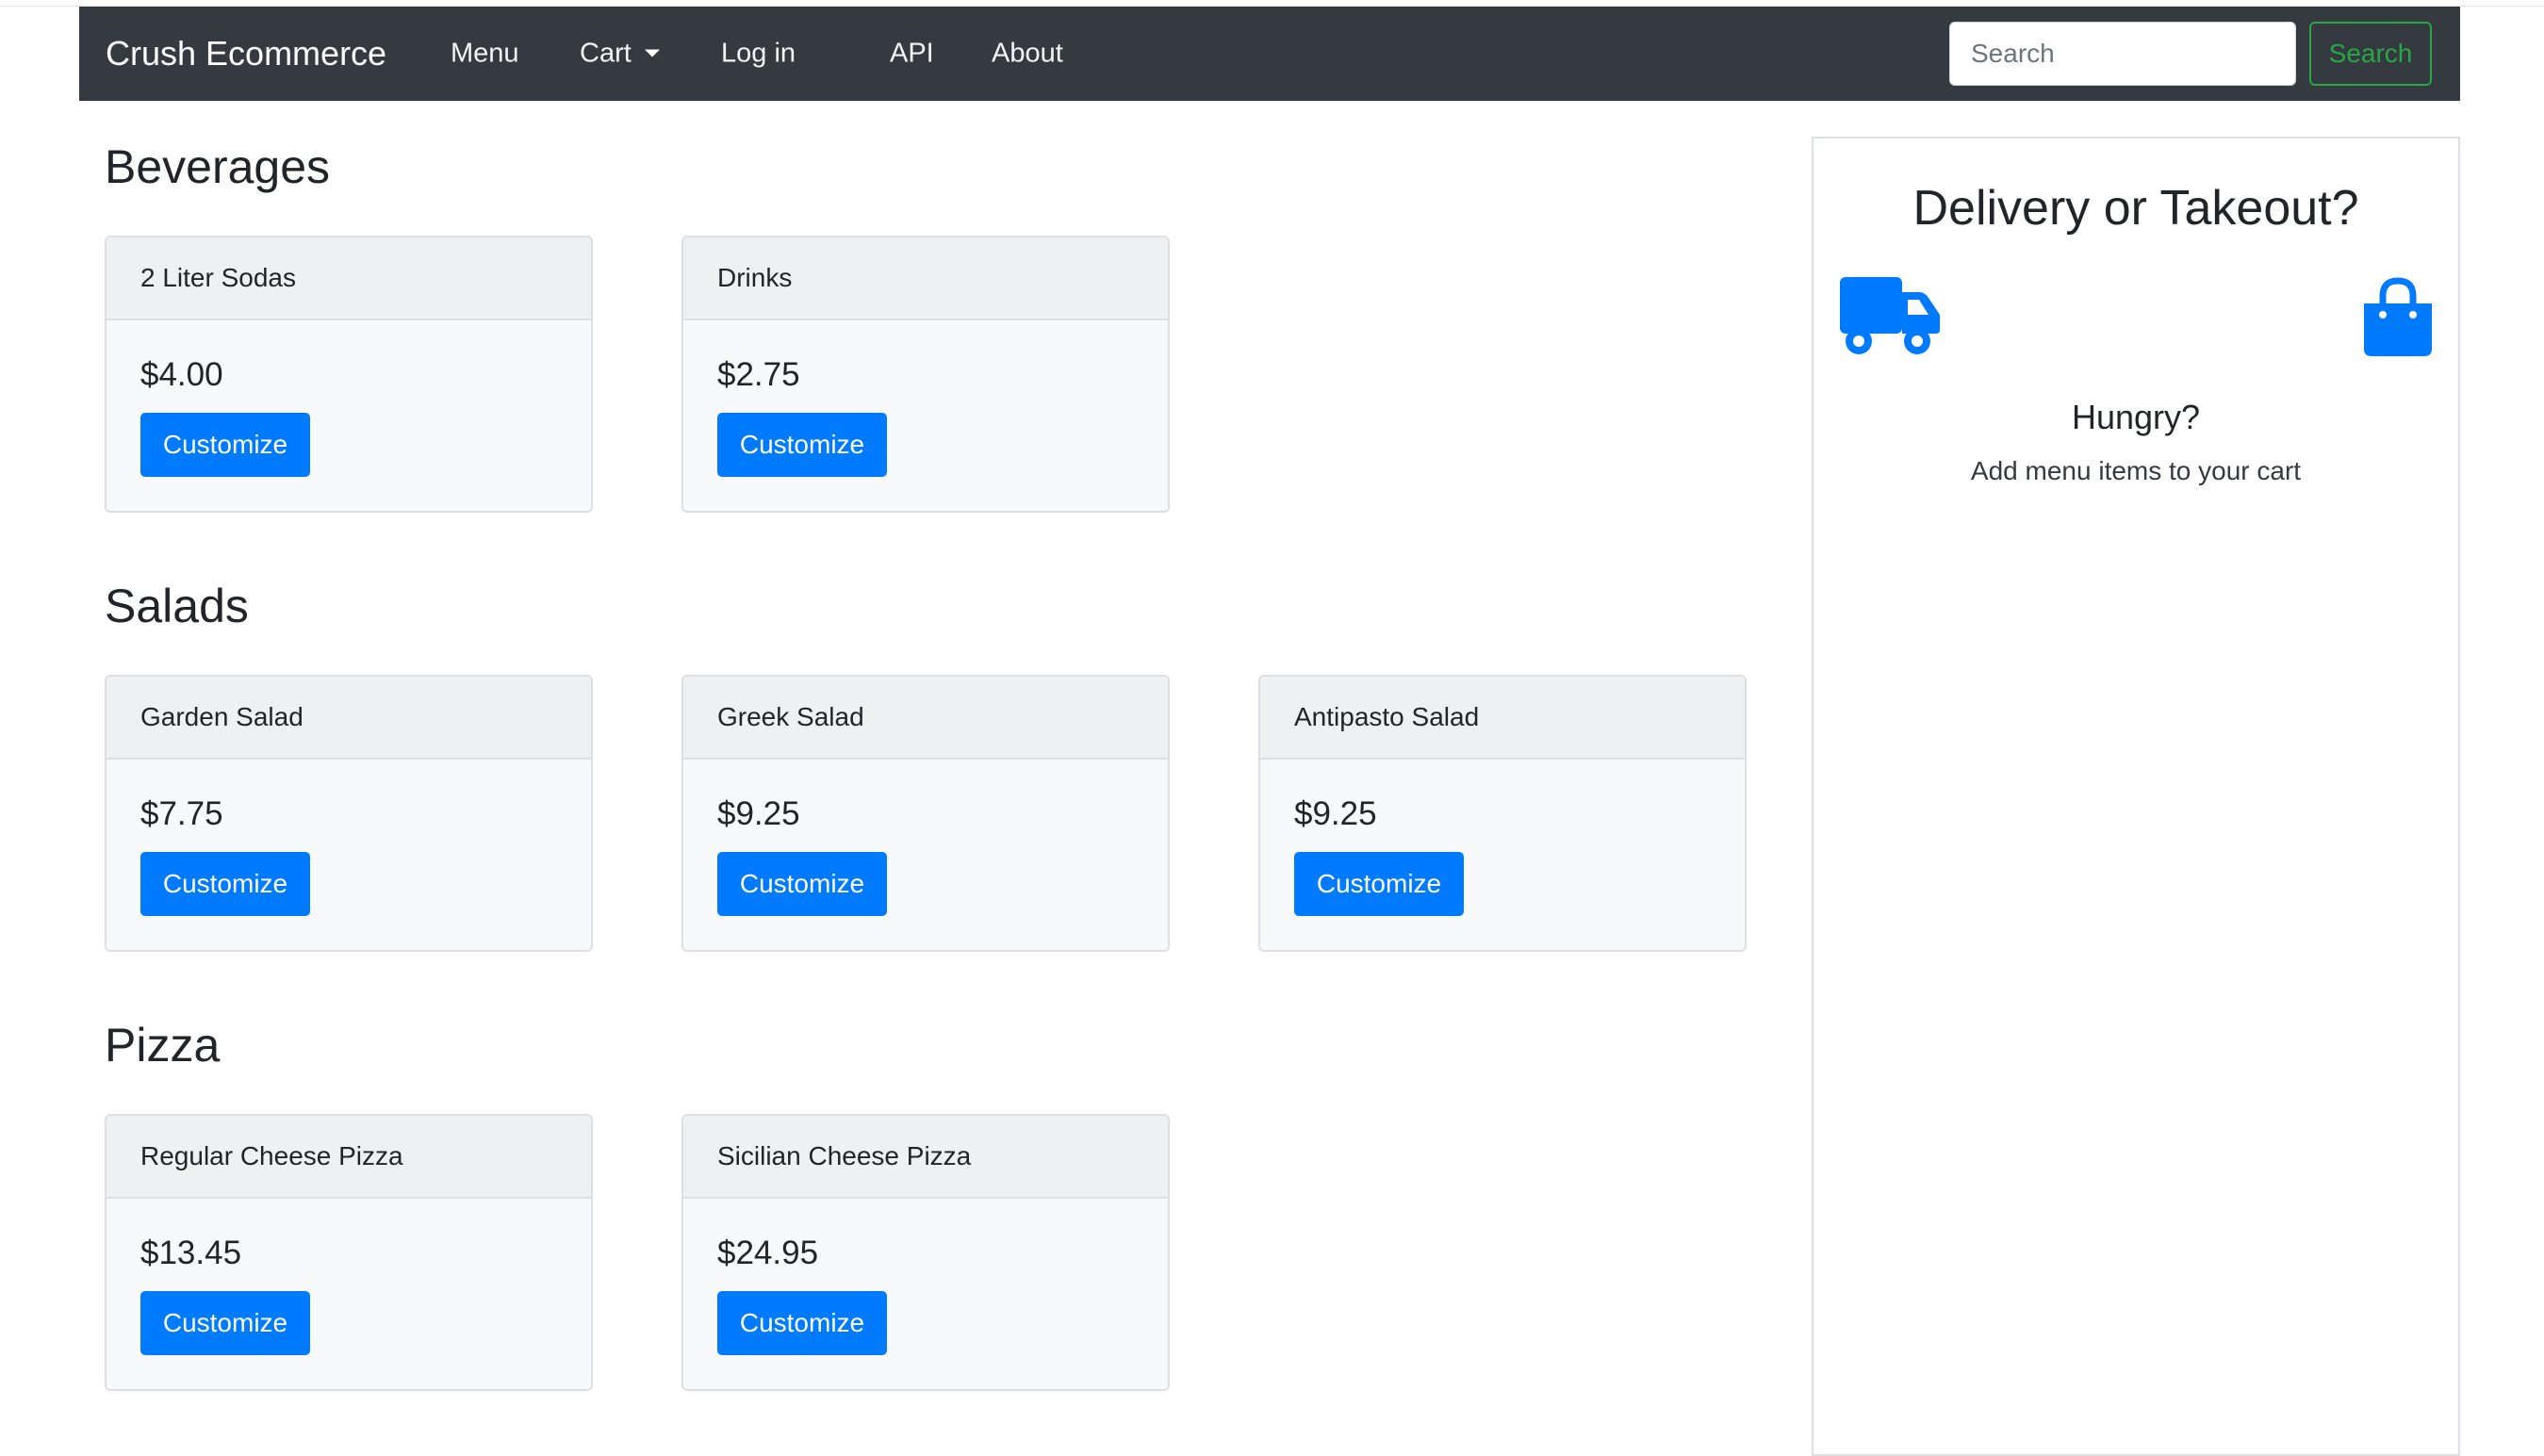 The height and width of the screenshot is (1456, 2544). What do you see at coordinates (768, 1253) in the screenshot?
I see `menu-card-price: $24.95` at bounding box center [768, 1253].